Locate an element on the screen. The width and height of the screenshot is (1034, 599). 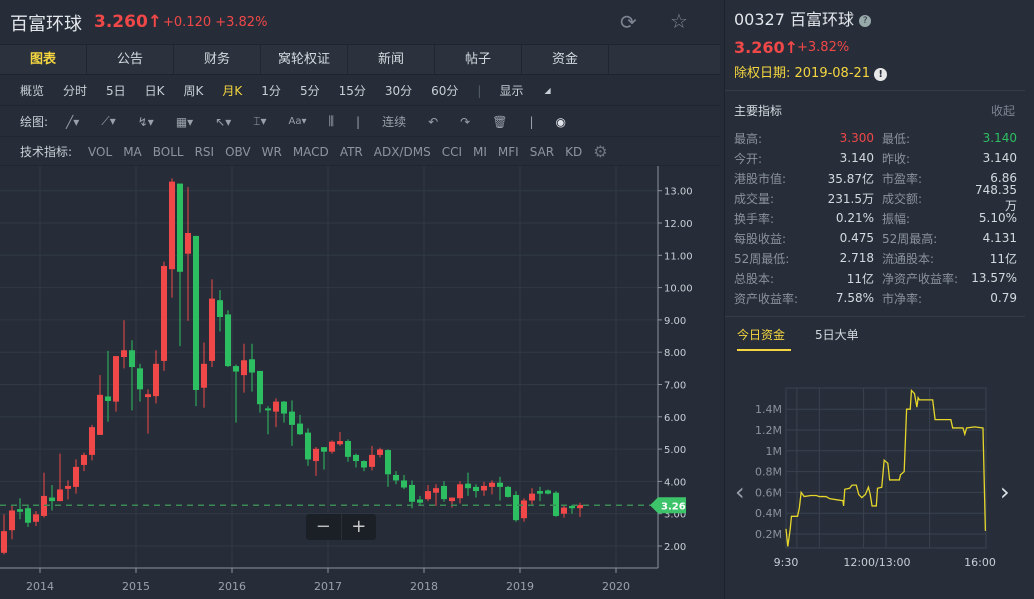
tab-0: 图表 is located at coordinates (43, 59).